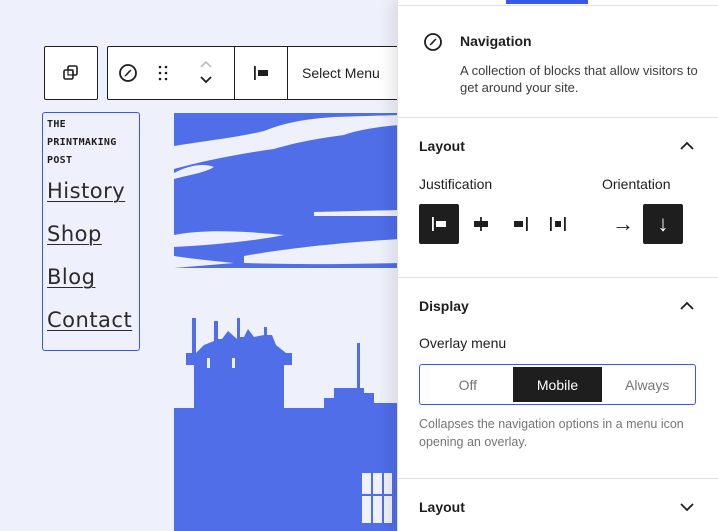 Image resolution: width=718 pixels, height=531 pixels. I want to click on orientation-vertical-button: ↓, so click(663, 224).